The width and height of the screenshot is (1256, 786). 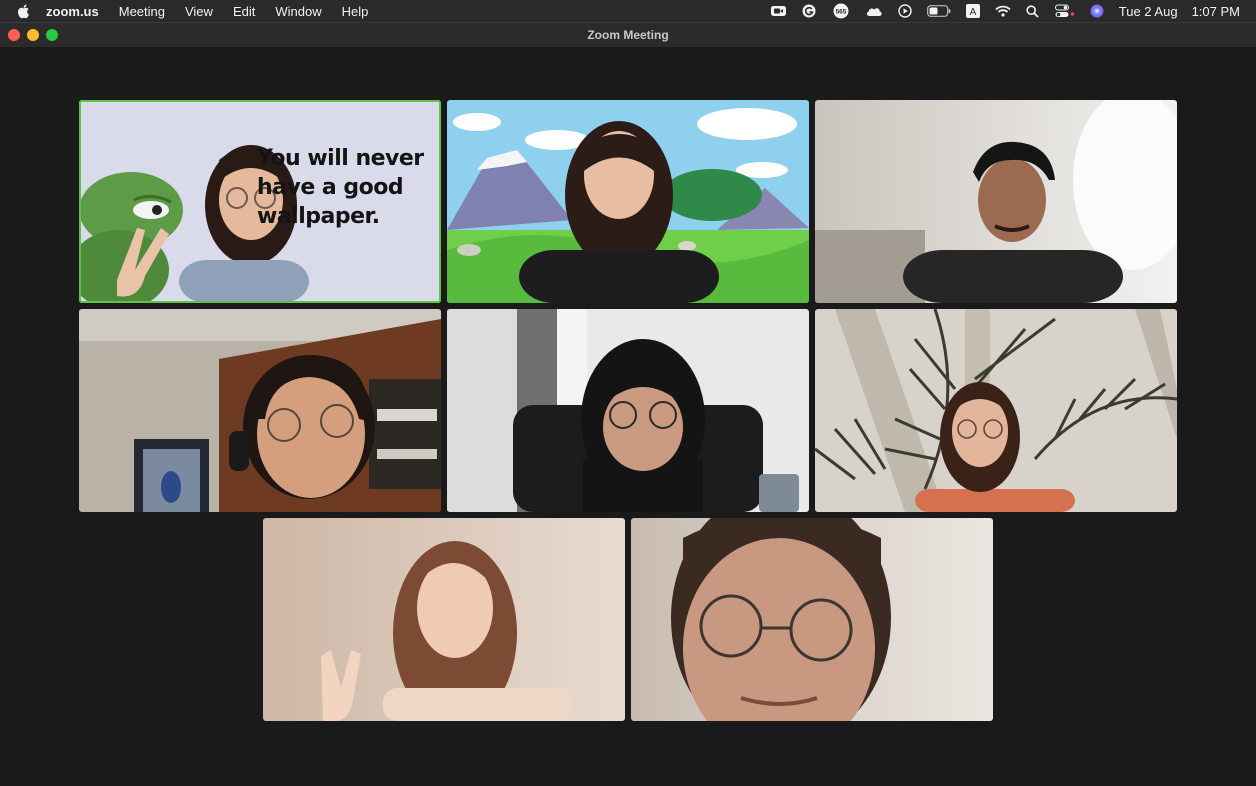 I want to click on control-center-icon, so click(x=1064, y=11).